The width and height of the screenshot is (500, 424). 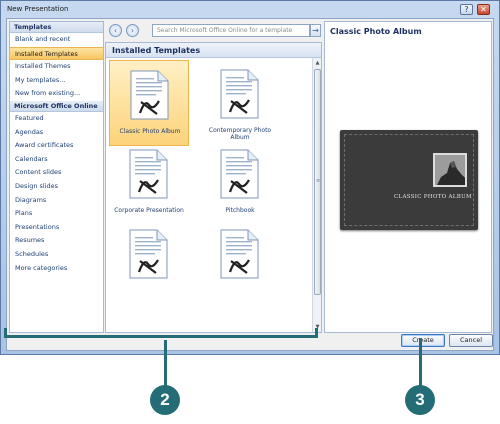 What do you see at coordinates (56, 67) in the screenshot?
I see `category-item: Installed Themes` at bounding box center [56, 67].